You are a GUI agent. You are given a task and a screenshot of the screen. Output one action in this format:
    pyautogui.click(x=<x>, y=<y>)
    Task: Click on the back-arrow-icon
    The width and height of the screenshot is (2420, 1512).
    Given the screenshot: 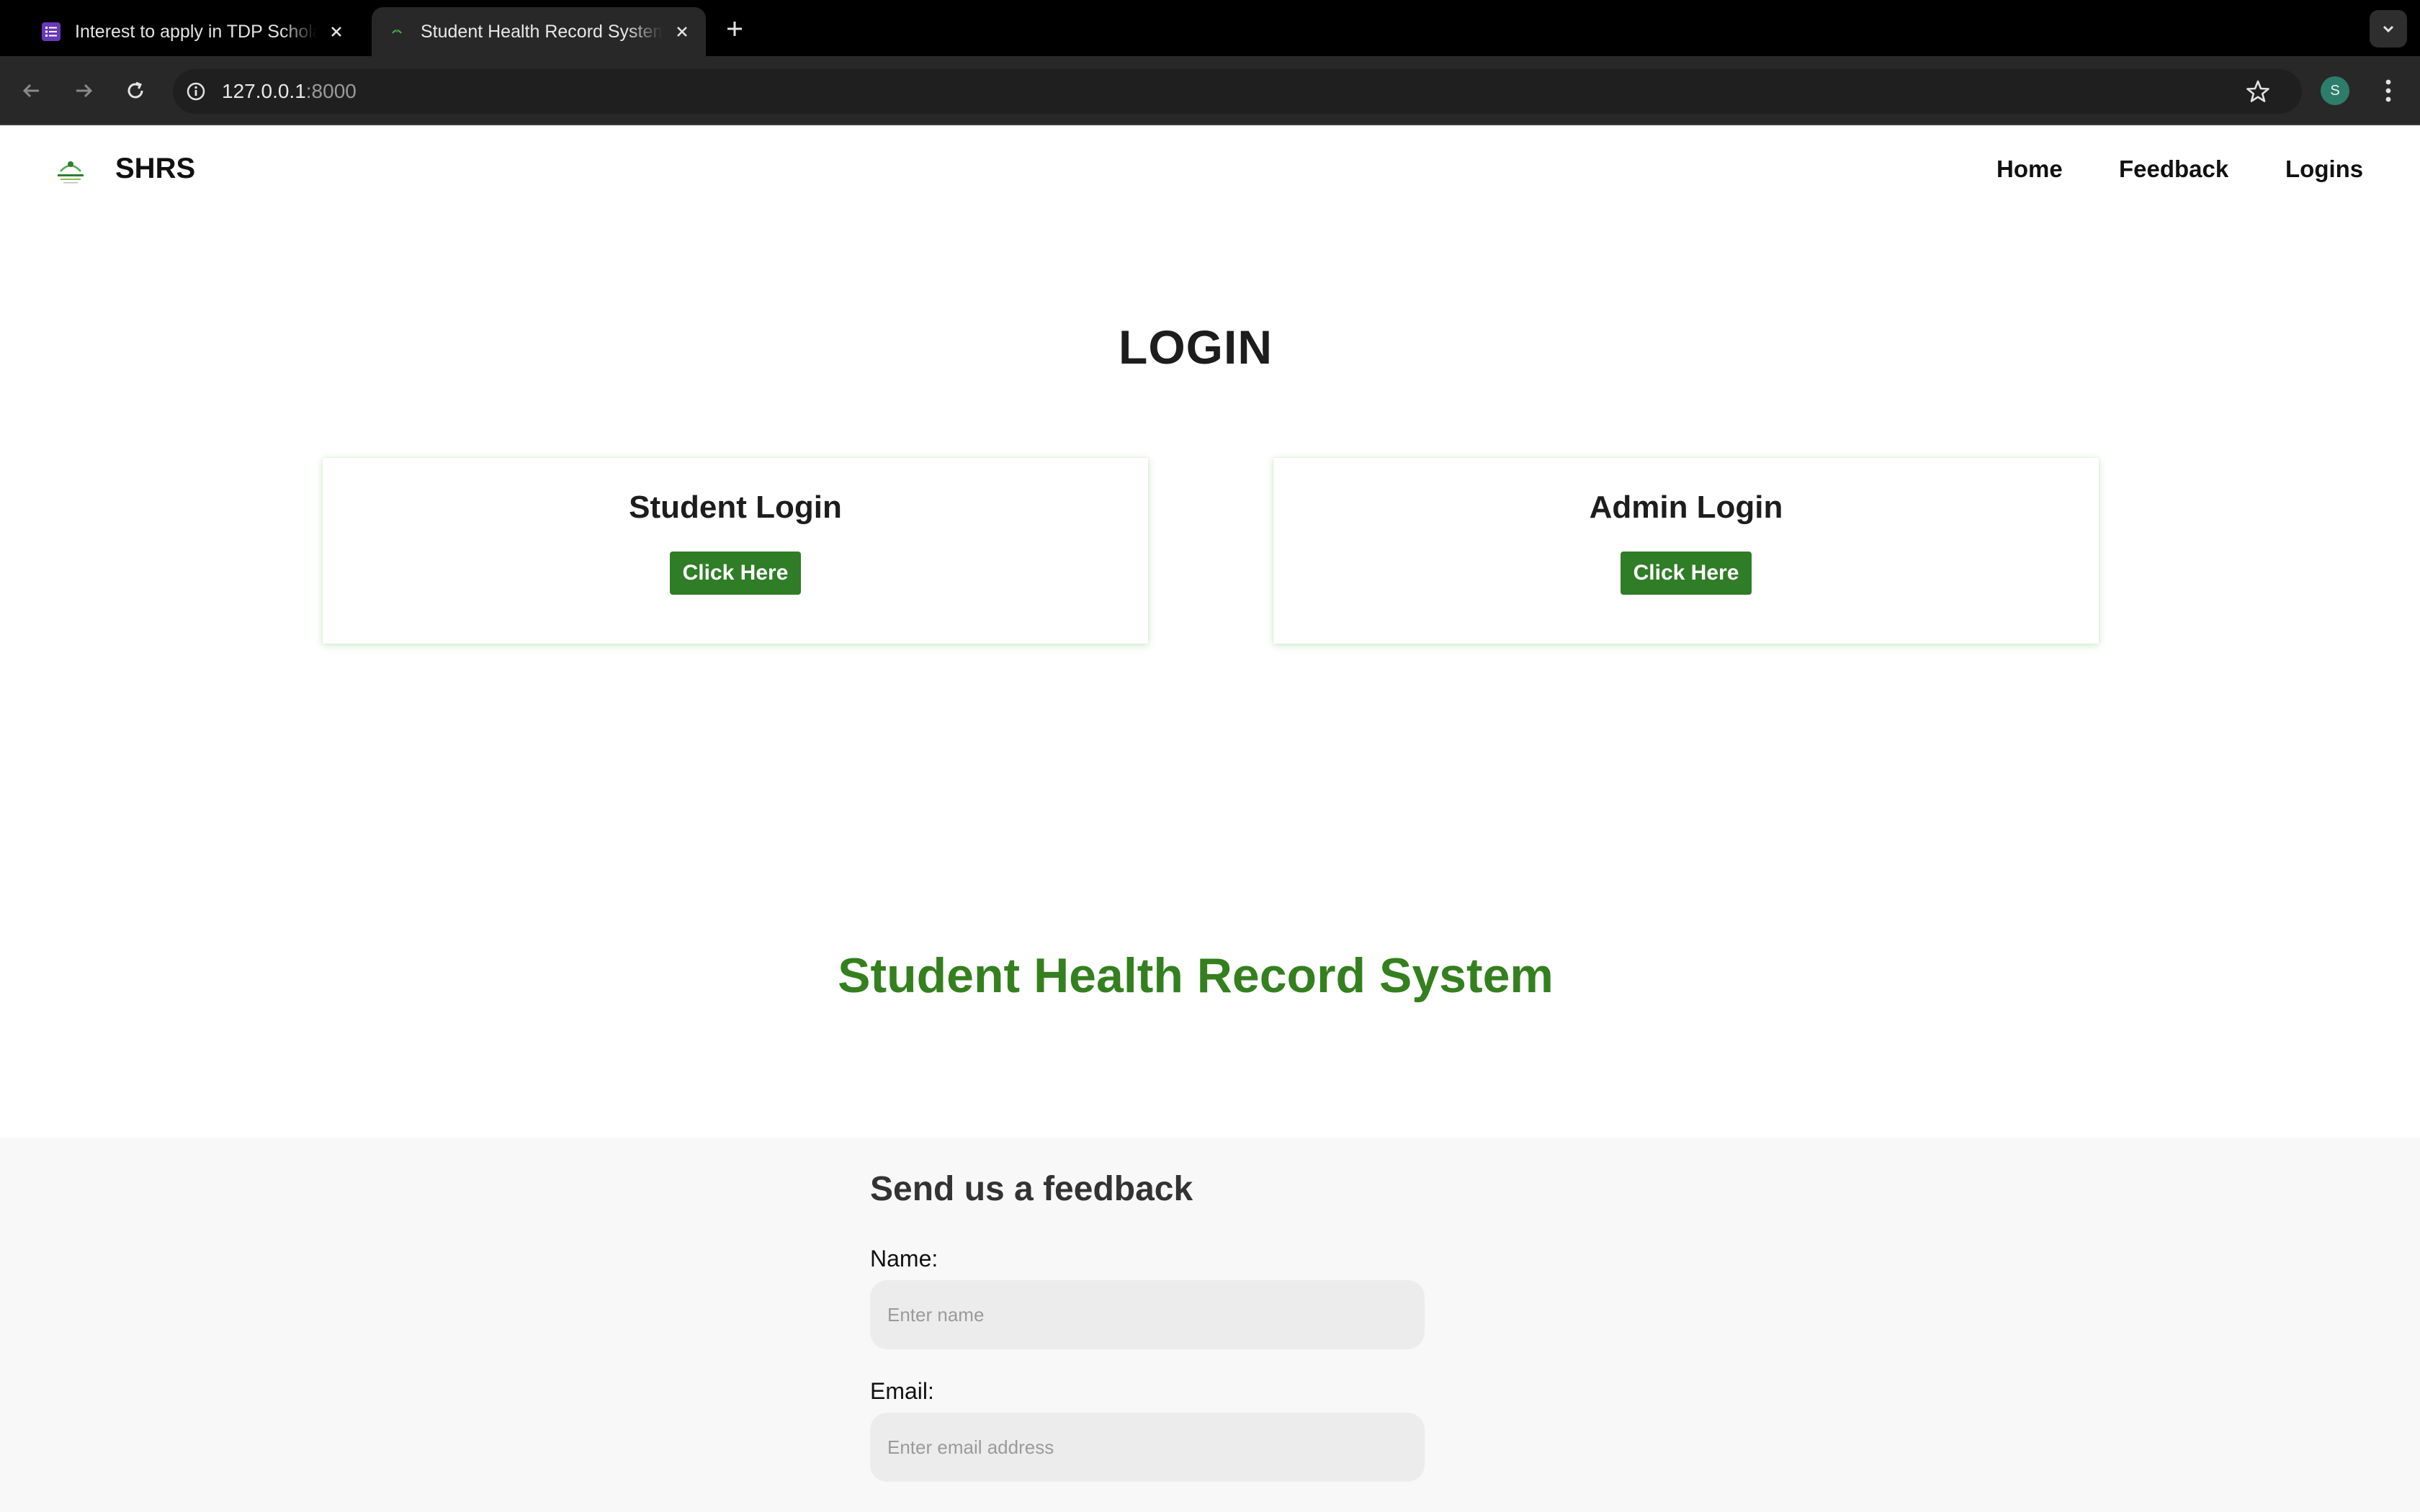 What is the action you would take?
    pyautogui.click(x=31, y=90)
    